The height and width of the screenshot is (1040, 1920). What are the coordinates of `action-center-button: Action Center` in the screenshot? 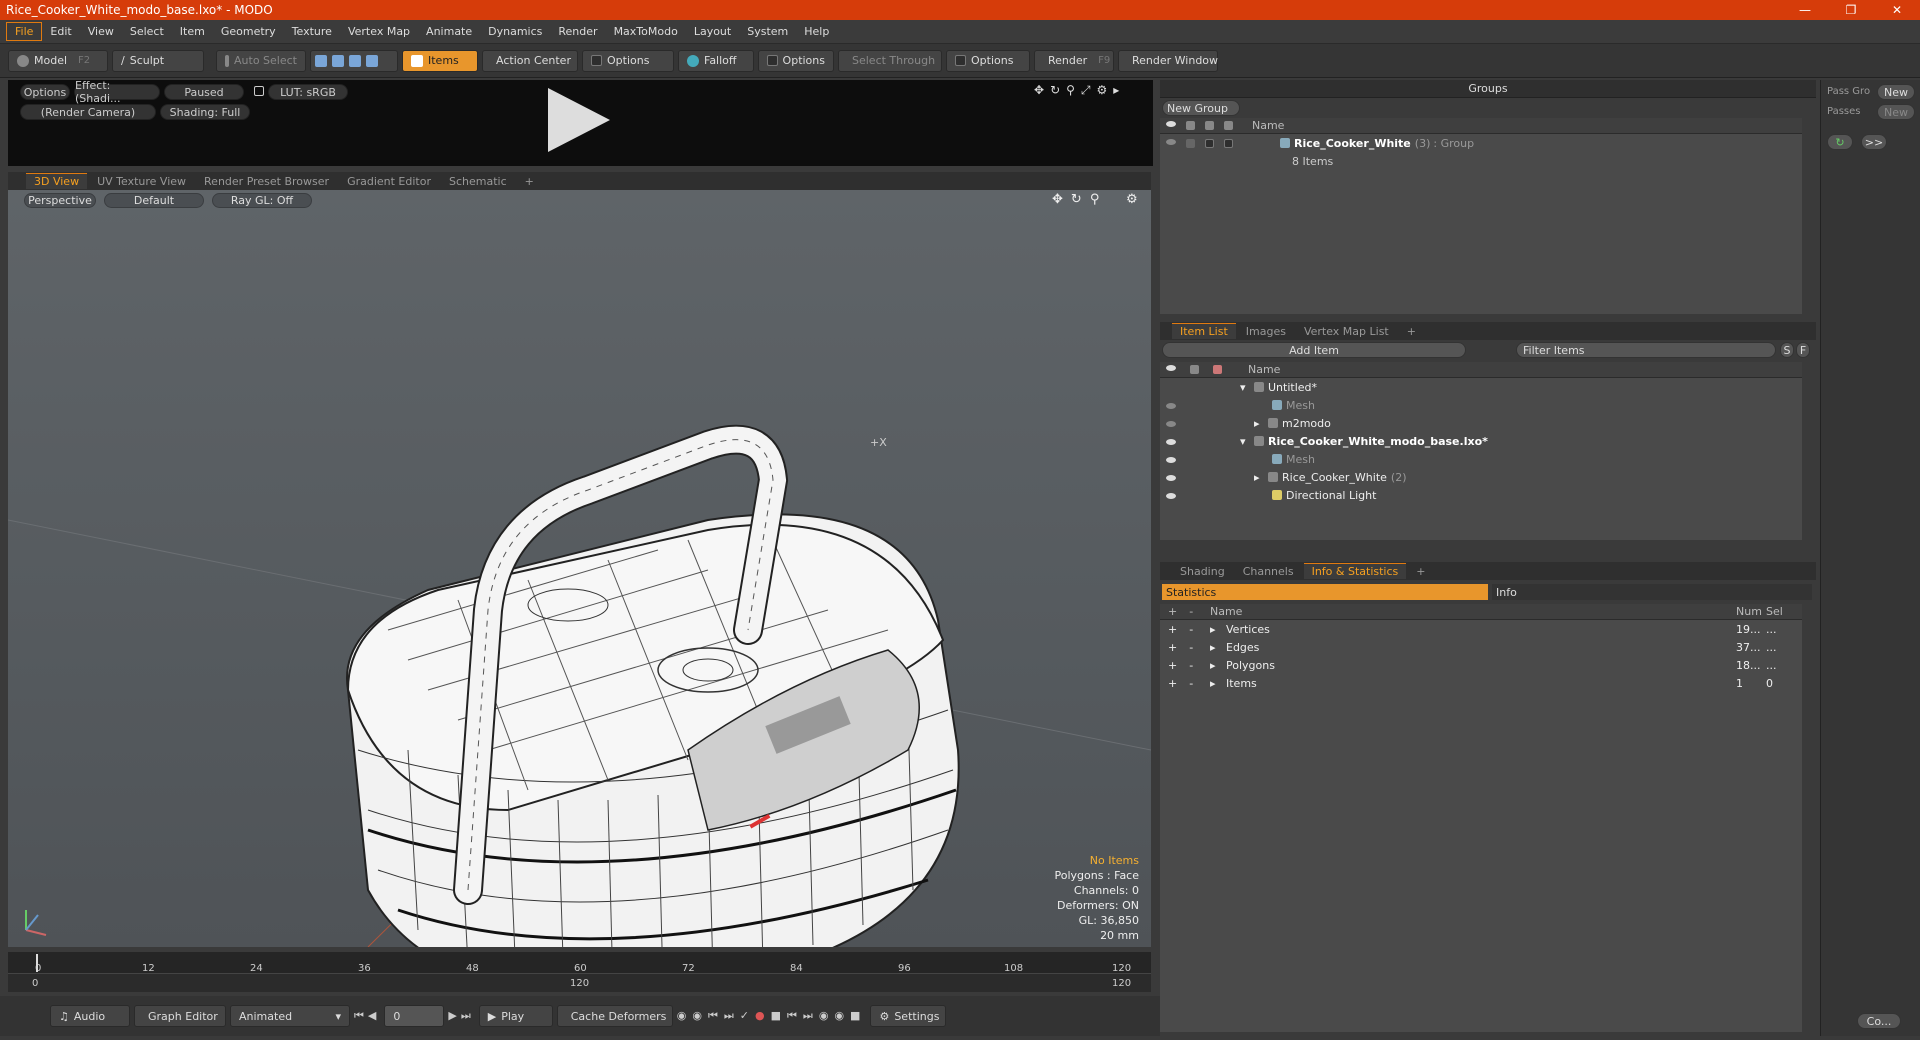 It's located at (530, 60).